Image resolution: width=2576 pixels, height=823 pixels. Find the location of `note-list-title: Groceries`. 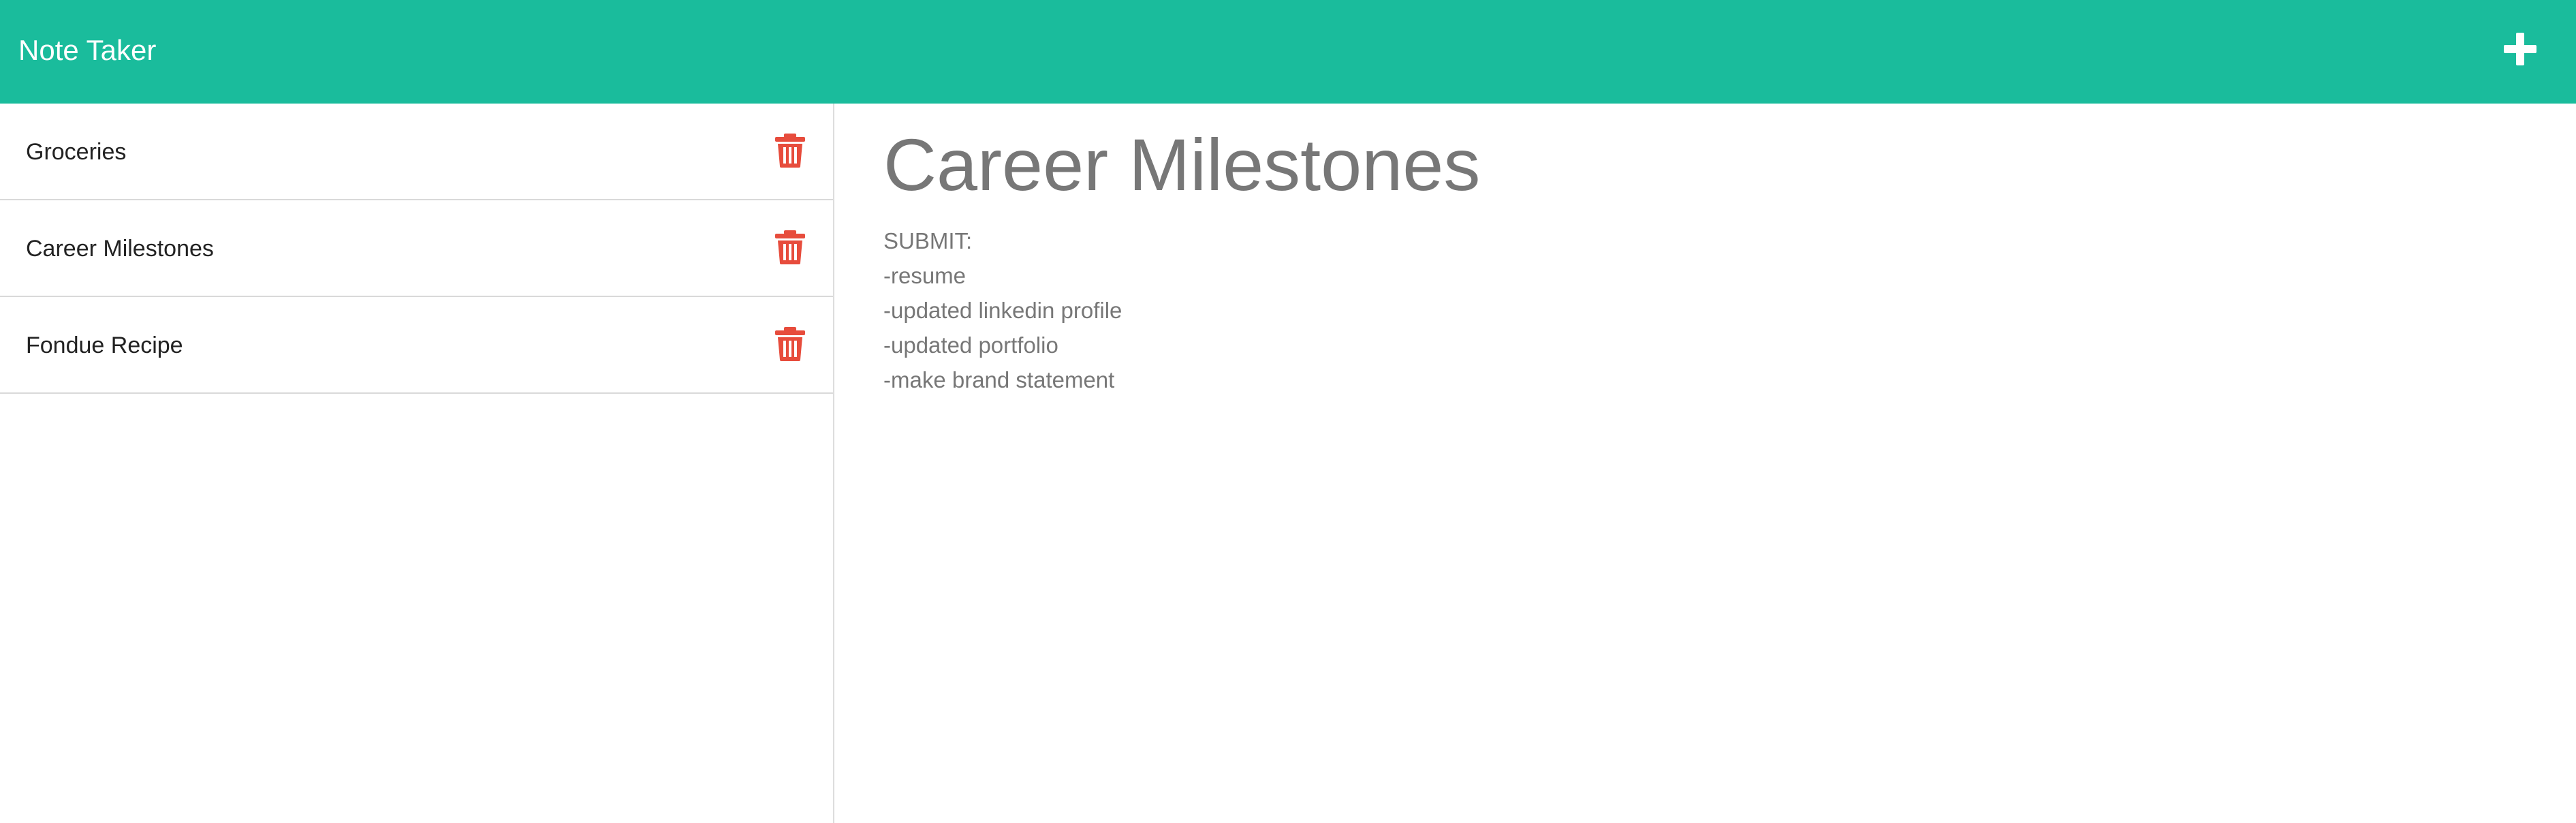

note-list-title: Groceries is located at coordinates (76, 152).